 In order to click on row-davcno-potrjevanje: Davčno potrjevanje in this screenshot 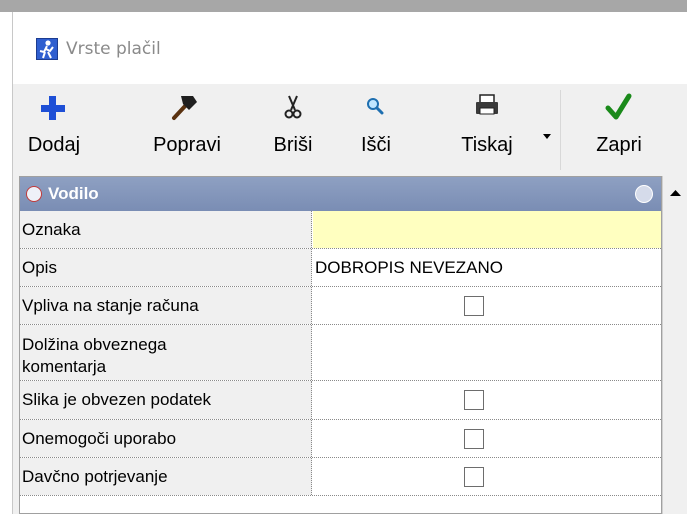, I will do `click(340, 477)`.